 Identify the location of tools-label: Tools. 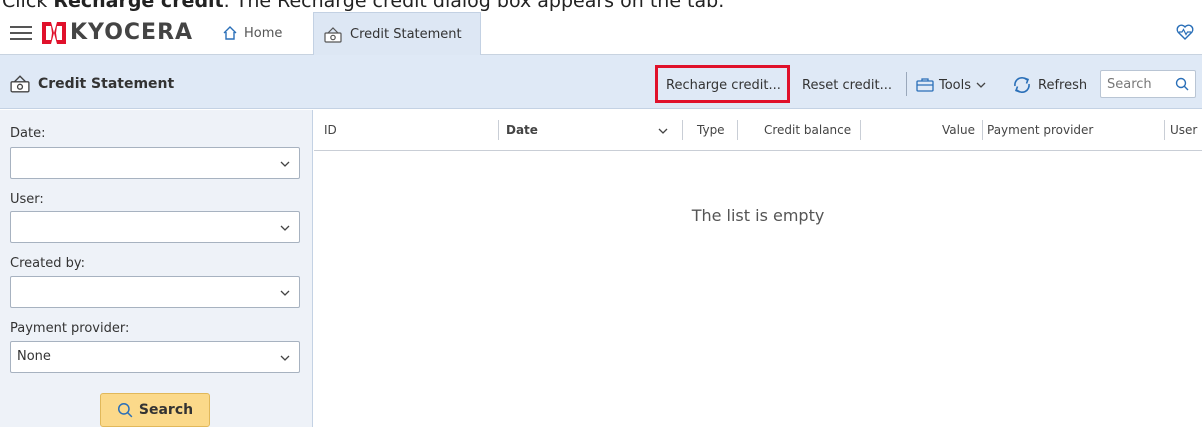
(955, 85).